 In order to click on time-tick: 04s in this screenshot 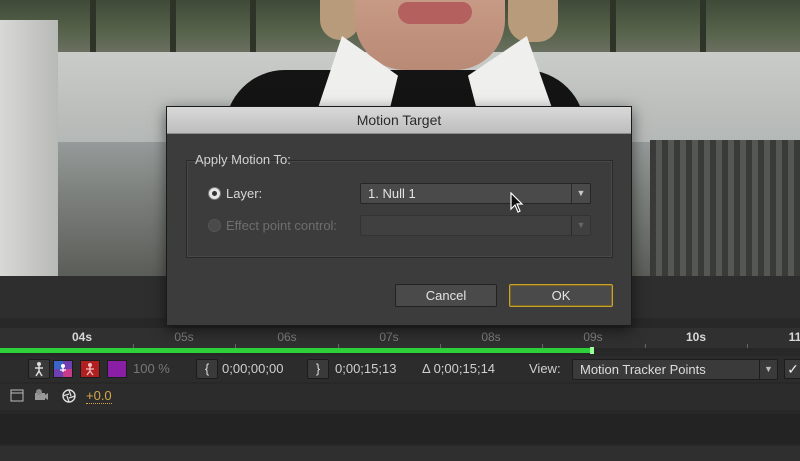, I will do `click(82, 337)`.